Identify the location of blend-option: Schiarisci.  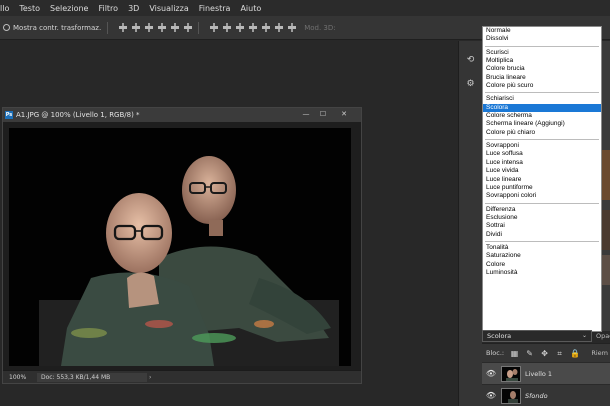
(542, 99).